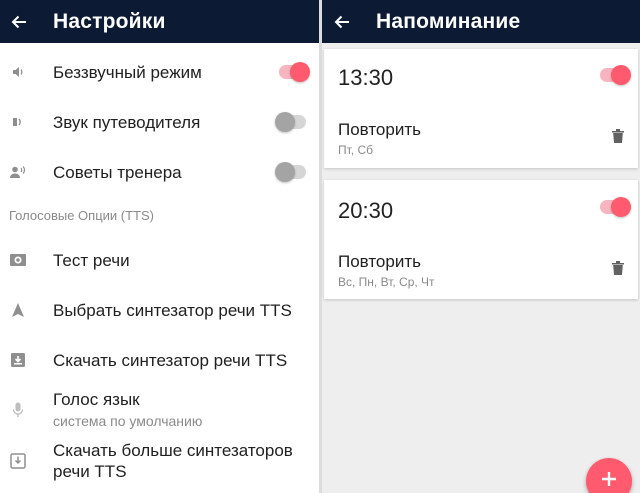 This screenshot has height=493, width=640. I want to click on download-tts-row: Скачать синтезатор речи TTS, so click(159, 360).